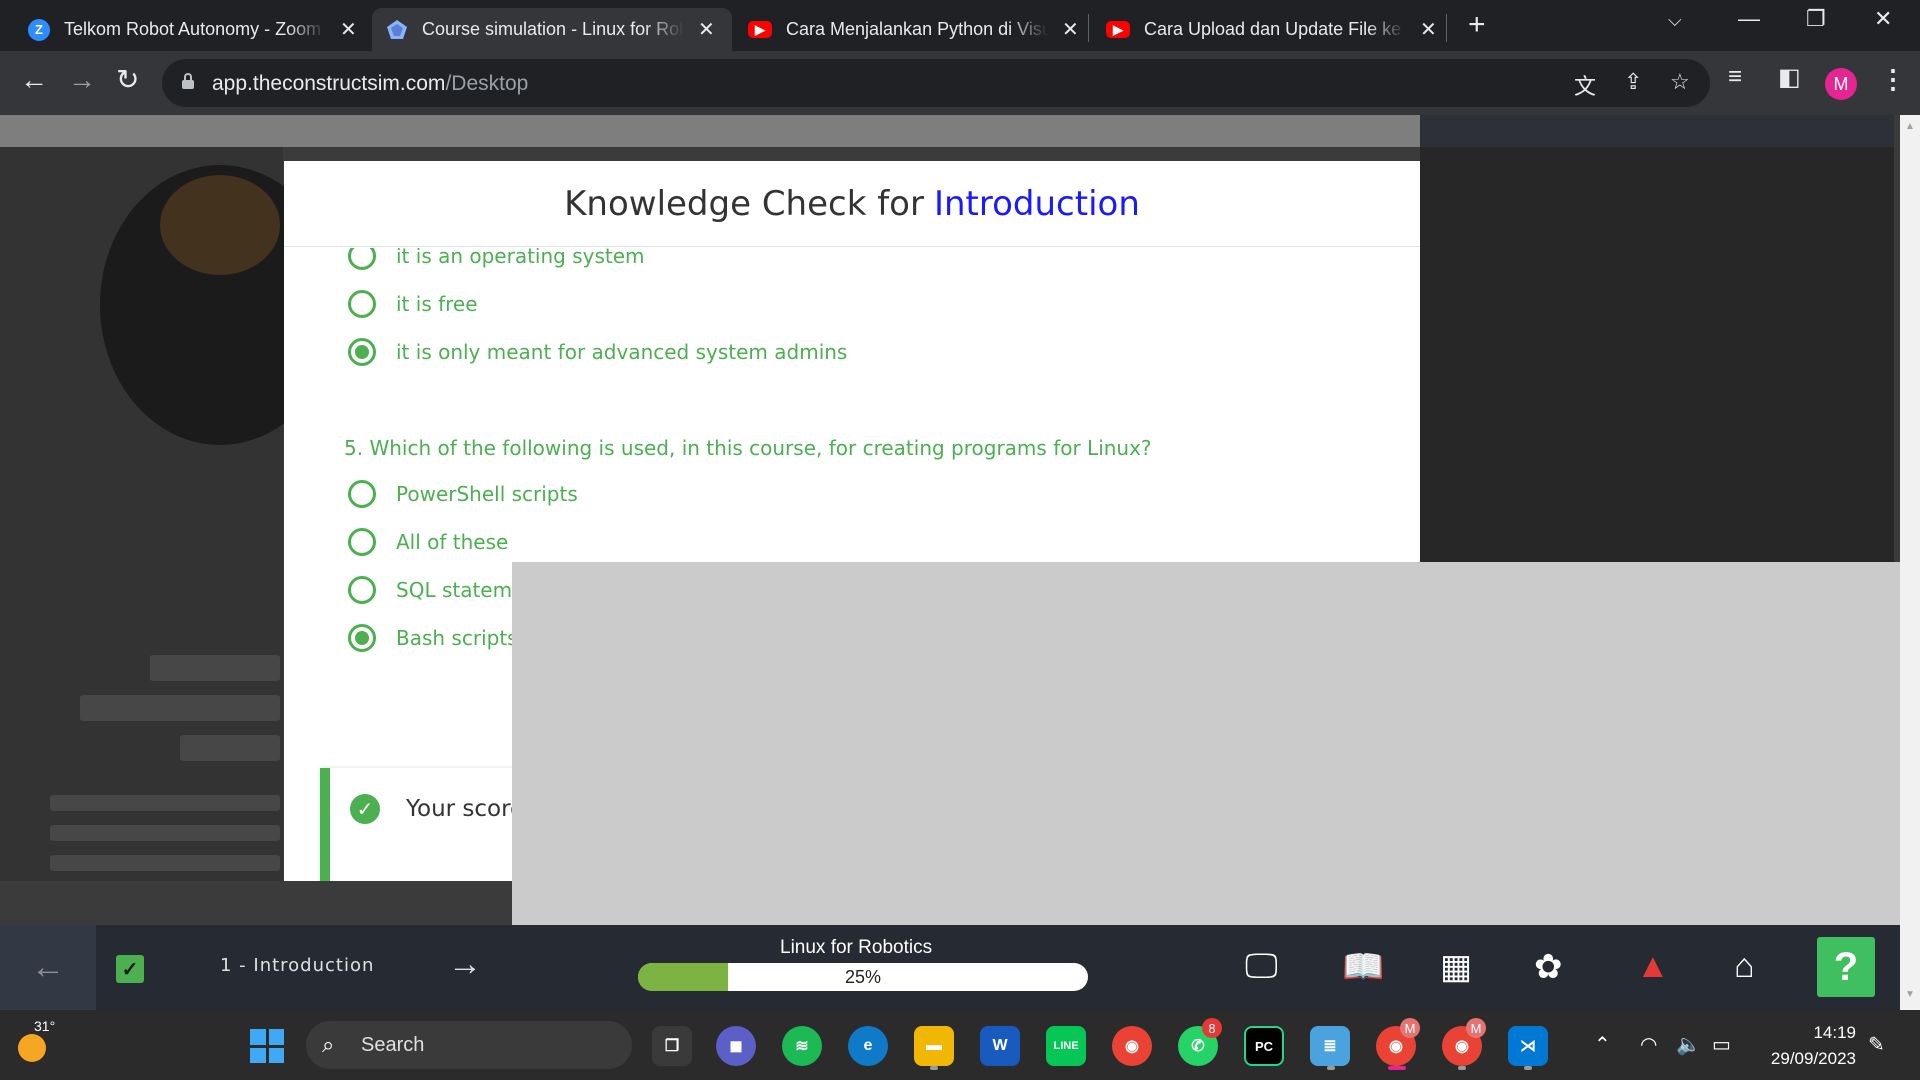  What do you see at coordinates (165, 803) in the screenshot?
I see `blurred-paragraph` at bounding box center [165, 803].